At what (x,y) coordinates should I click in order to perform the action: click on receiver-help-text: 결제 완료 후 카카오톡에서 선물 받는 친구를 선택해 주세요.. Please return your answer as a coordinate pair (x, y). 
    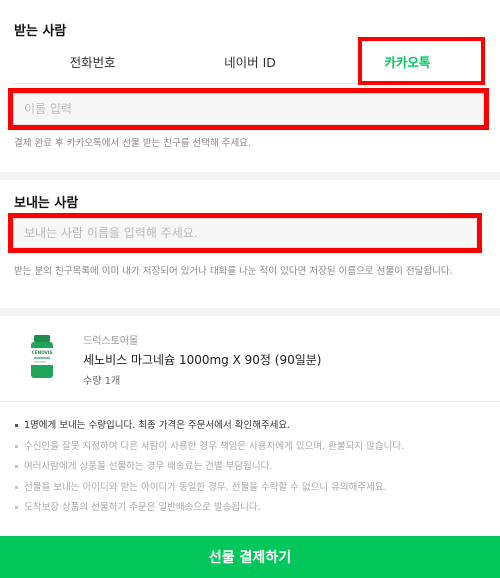
    Looking at the image, I should click on (132, 143).